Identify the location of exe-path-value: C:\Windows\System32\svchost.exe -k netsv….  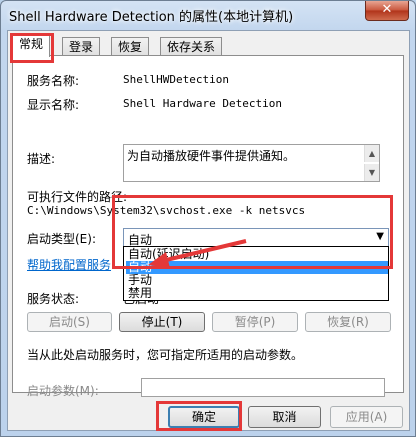
(166, 210).